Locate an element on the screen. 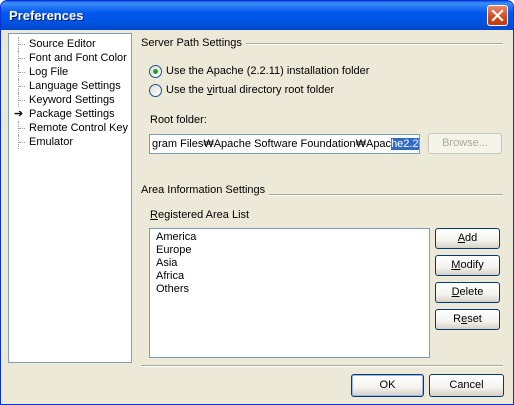  add-button: Add is located at coordinates (467, 238).